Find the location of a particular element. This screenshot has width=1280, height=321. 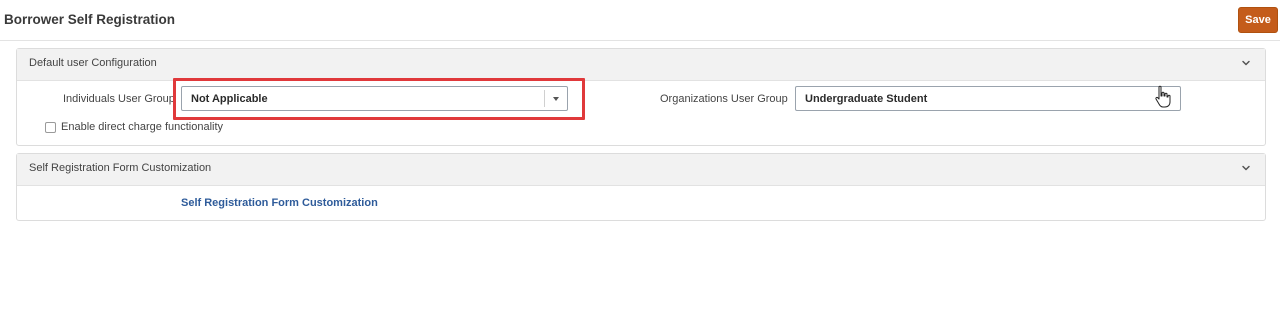

form-customization-link: Self Registration Form Customization is located at coordinates (279, 203).